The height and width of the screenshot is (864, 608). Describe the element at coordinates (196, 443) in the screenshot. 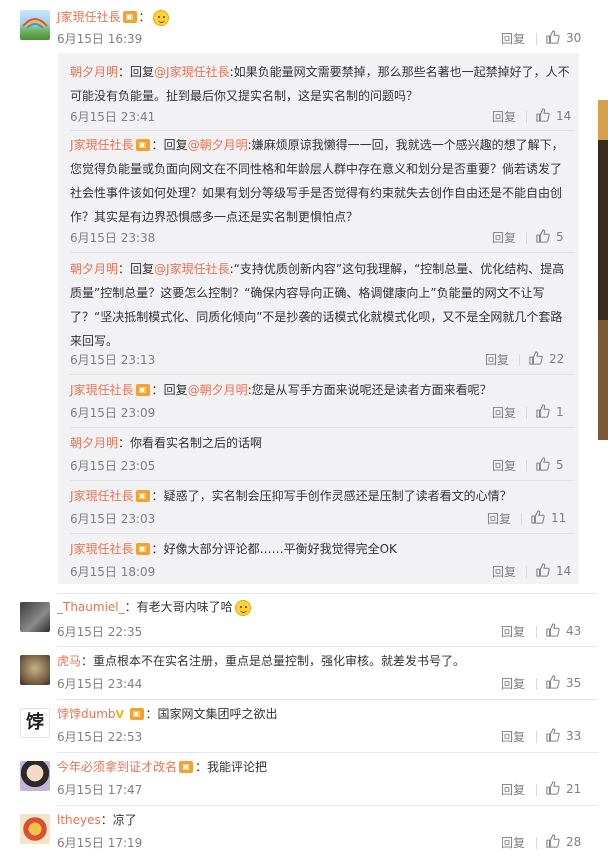

I see `reply-text: 你看看实名制之后的话啊` at that location.